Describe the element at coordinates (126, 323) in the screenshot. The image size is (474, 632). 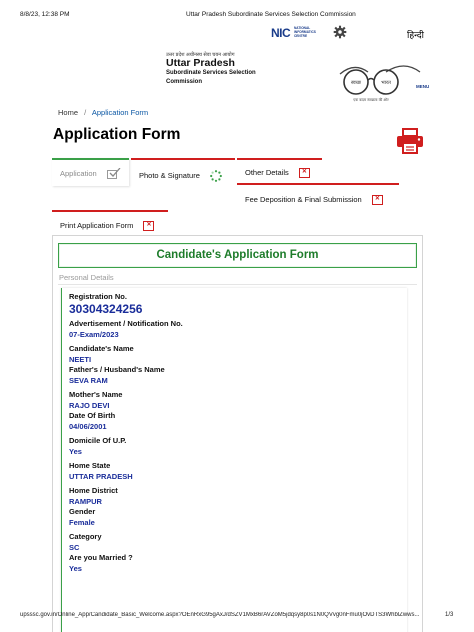
I see `field-label: Advertisement / Notification No.` at that location.